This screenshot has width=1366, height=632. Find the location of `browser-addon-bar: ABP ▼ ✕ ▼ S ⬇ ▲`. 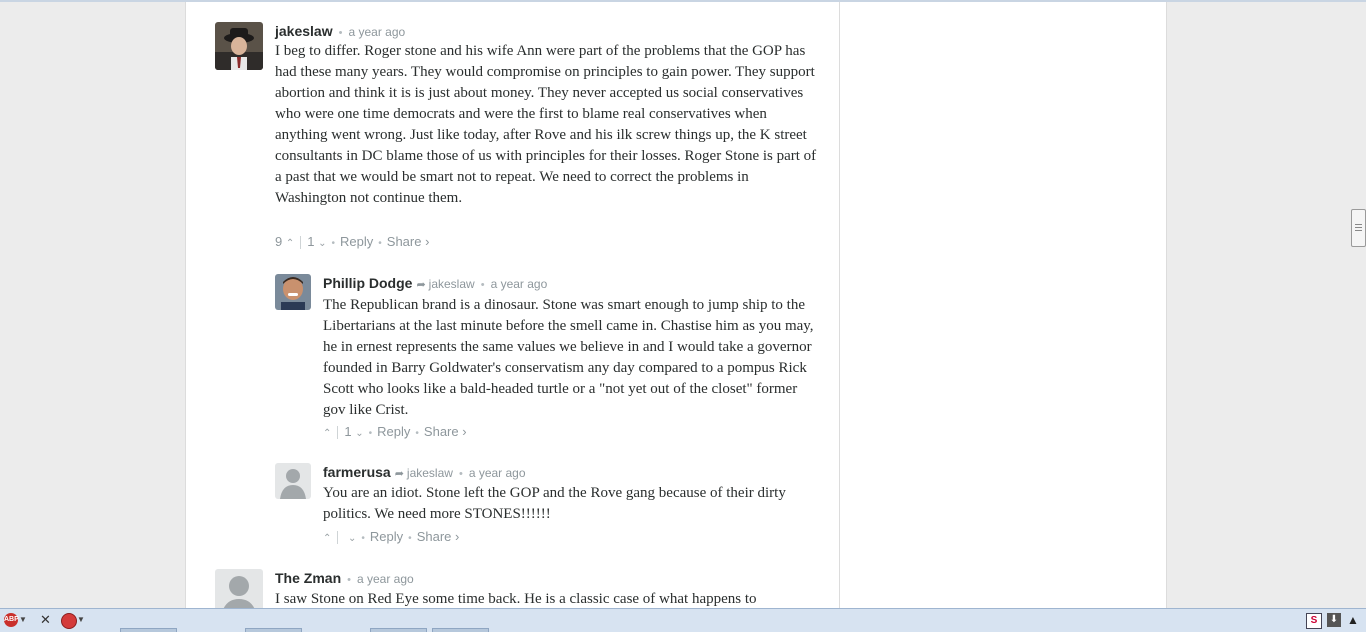

browser-addon-bar: ABP ▼ ✕ ▼ S ⬇ ▲ is located at coordinates (683, 620).